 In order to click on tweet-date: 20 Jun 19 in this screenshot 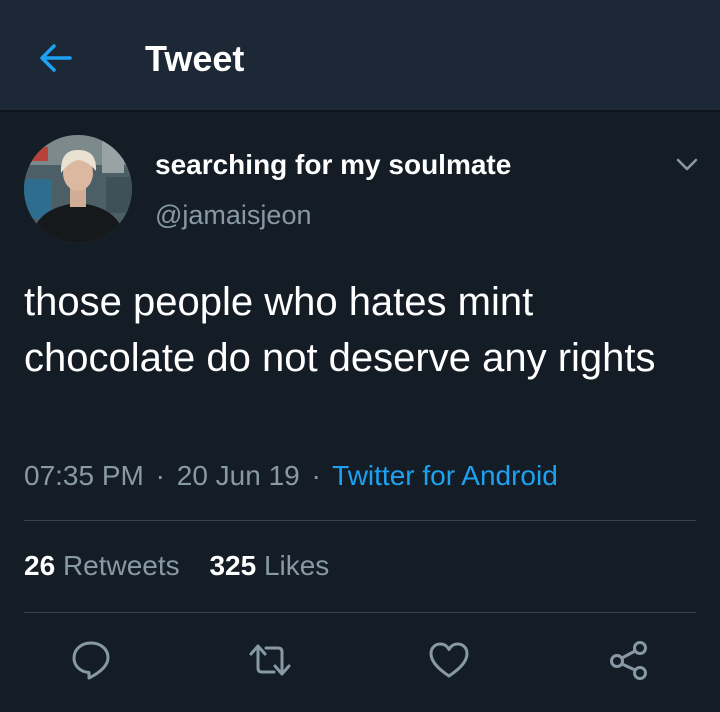, I will do `click(238, 475)`.